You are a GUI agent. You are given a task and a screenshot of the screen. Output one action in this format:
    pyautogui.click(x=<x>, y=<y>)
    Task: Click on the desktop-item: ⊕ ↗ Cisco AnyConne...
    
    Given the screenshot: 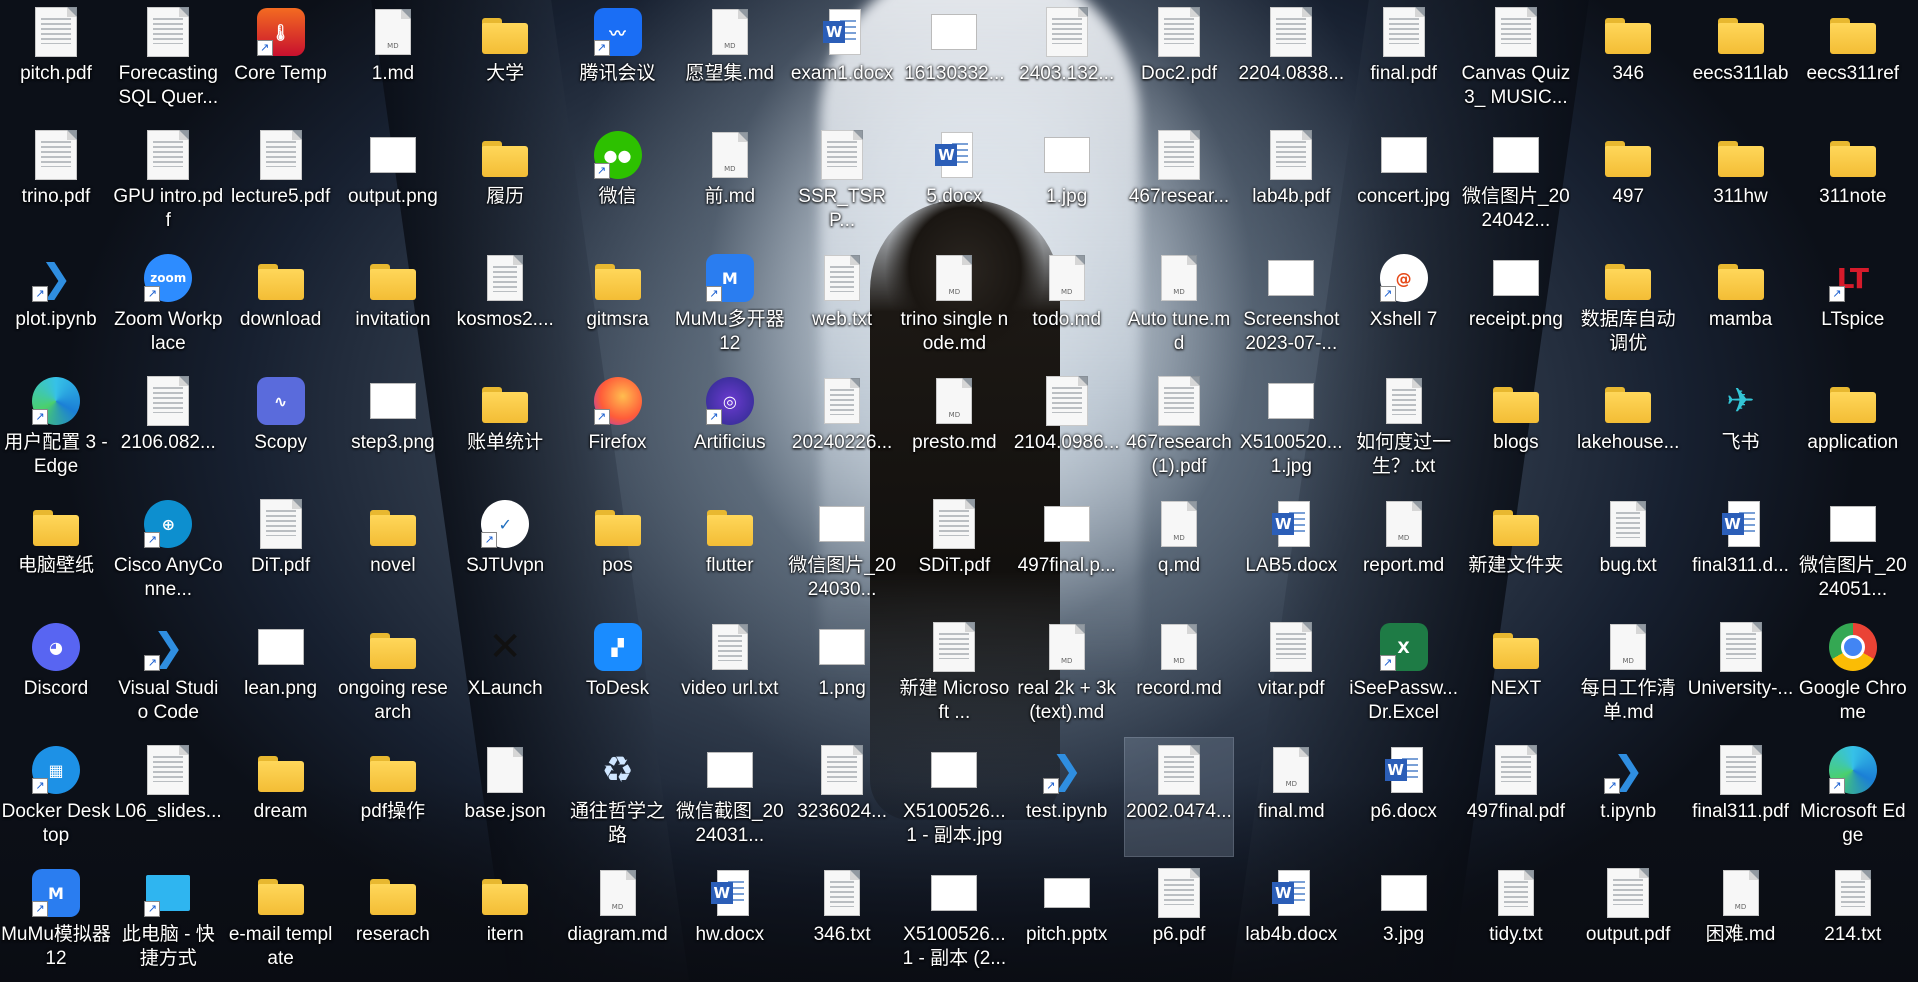 What is the action you would take?
    pyautogui.click(x=168, y=551)
    